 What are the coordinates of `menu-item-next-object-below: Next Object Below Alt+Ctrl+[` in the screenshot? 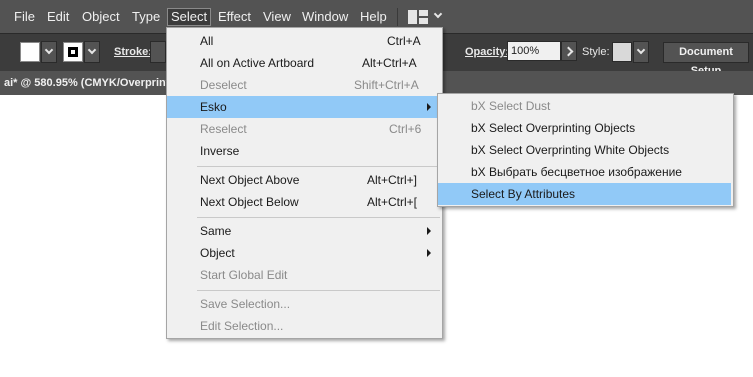 It's located at (304, 202).